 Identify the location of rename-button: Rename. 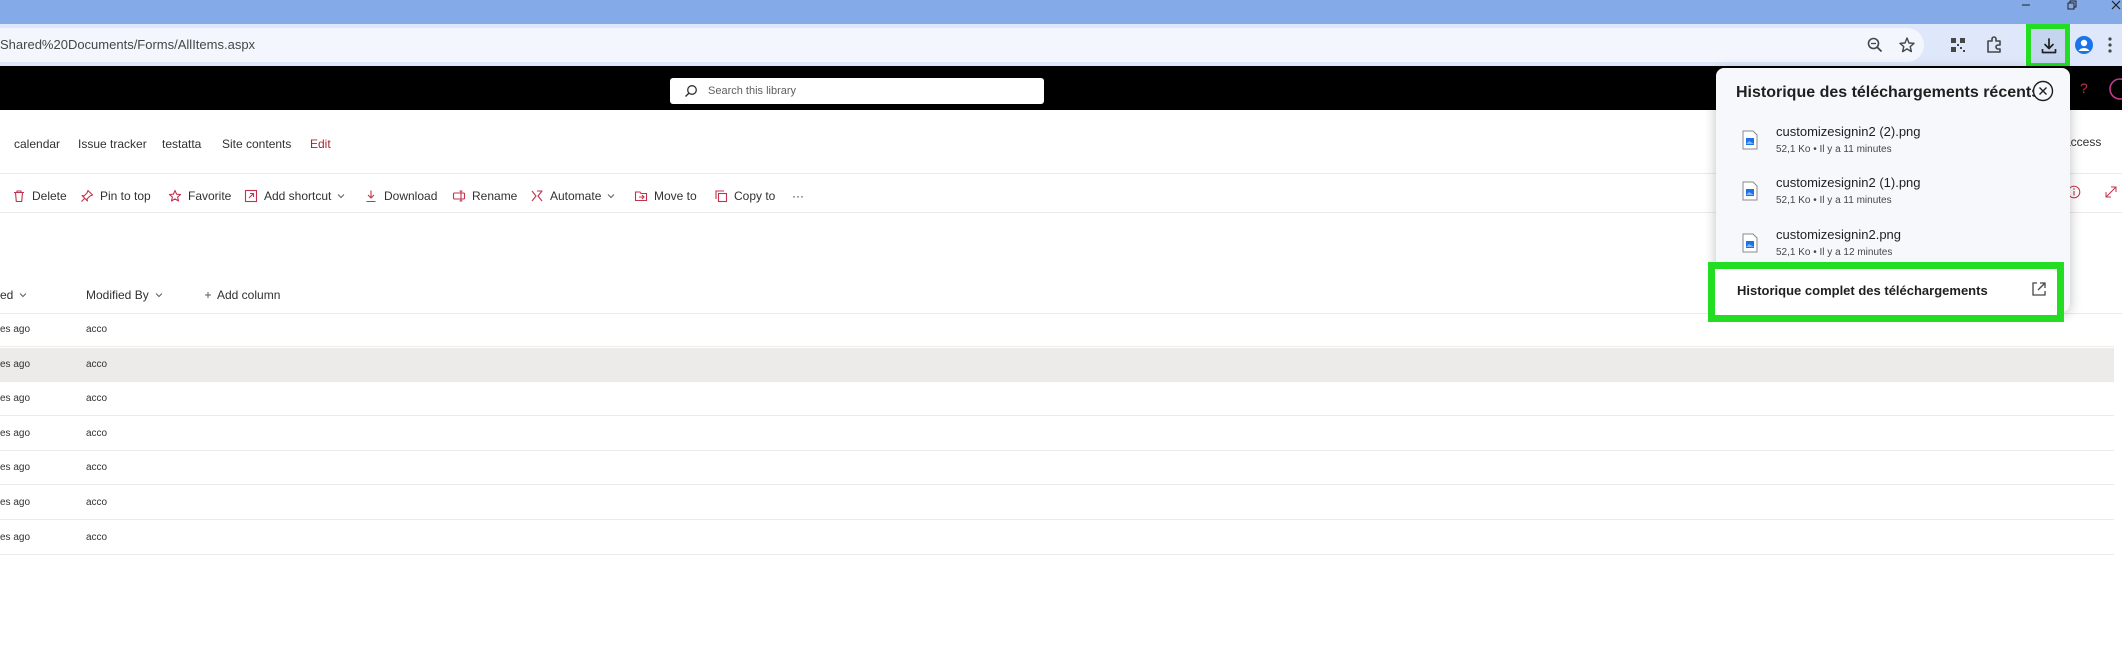
(484, 196).